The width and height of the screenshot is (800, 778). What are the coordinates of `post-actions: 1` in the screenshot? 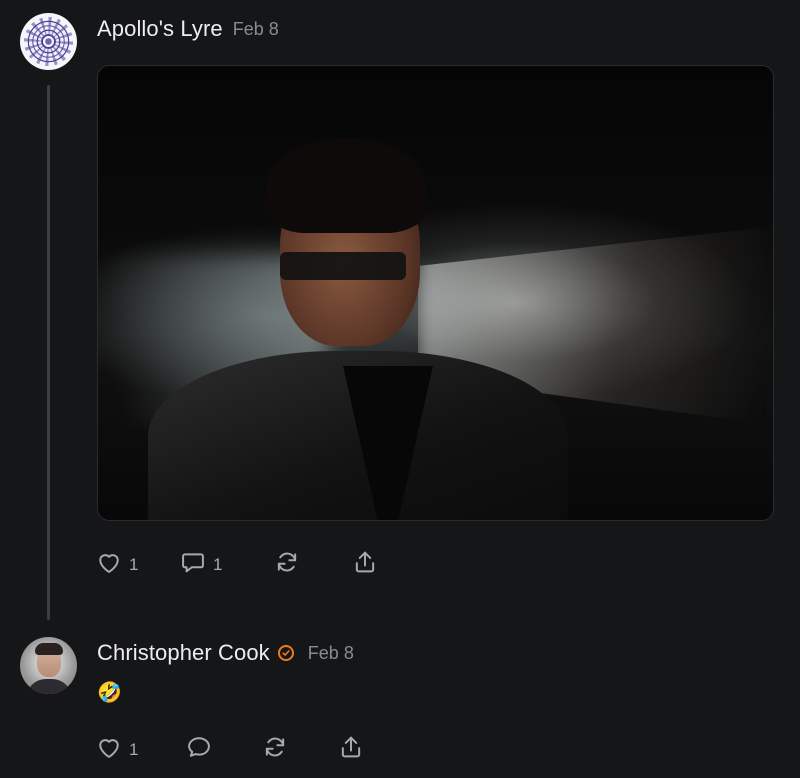 It's located at (230, 749).